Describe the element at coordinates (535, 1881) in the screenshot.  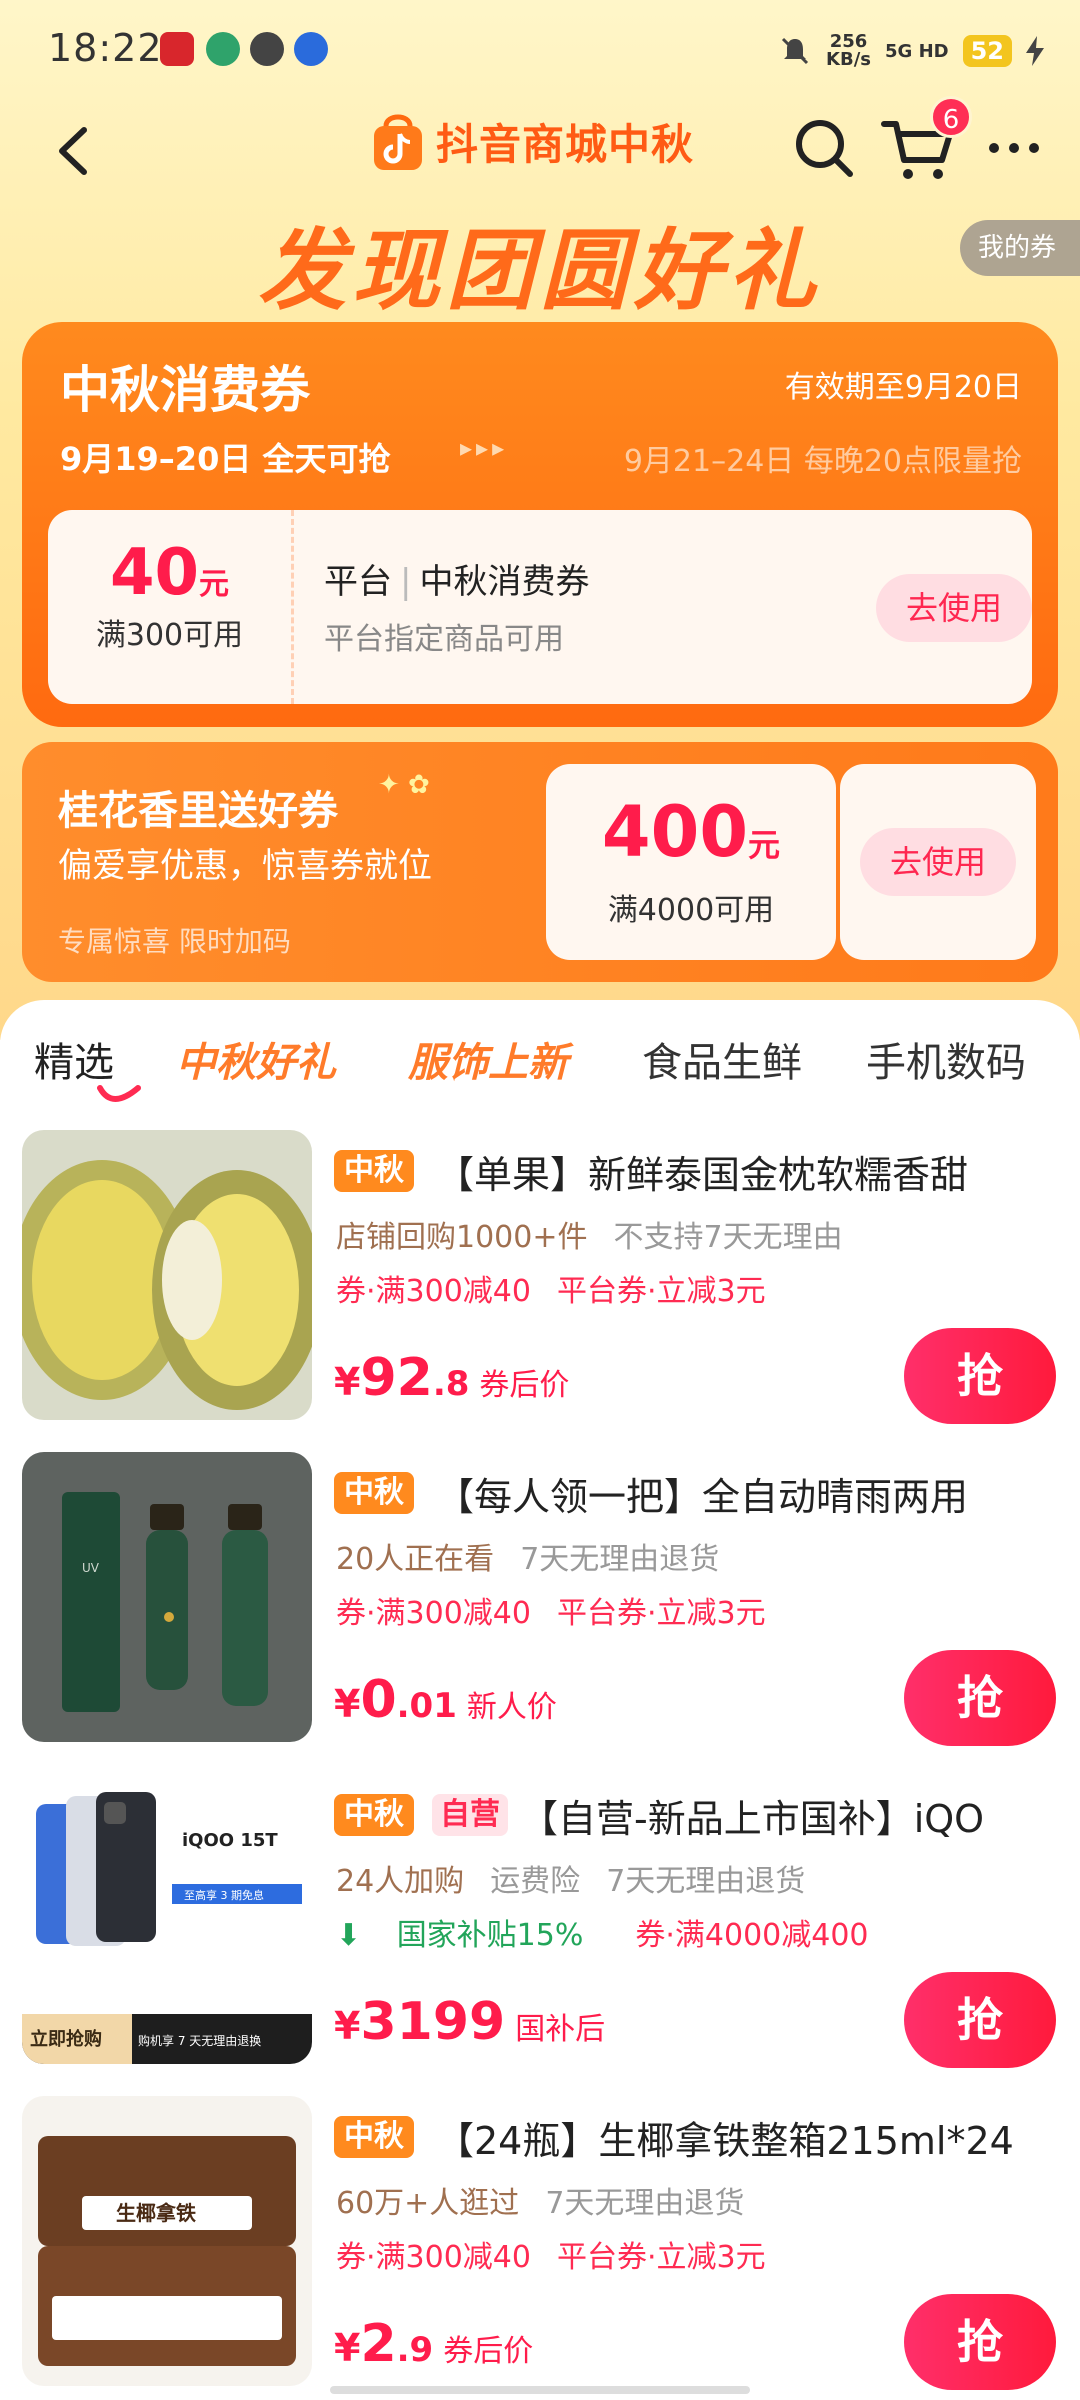
I see `meta-shipping-insurance: 运费险` at that location.